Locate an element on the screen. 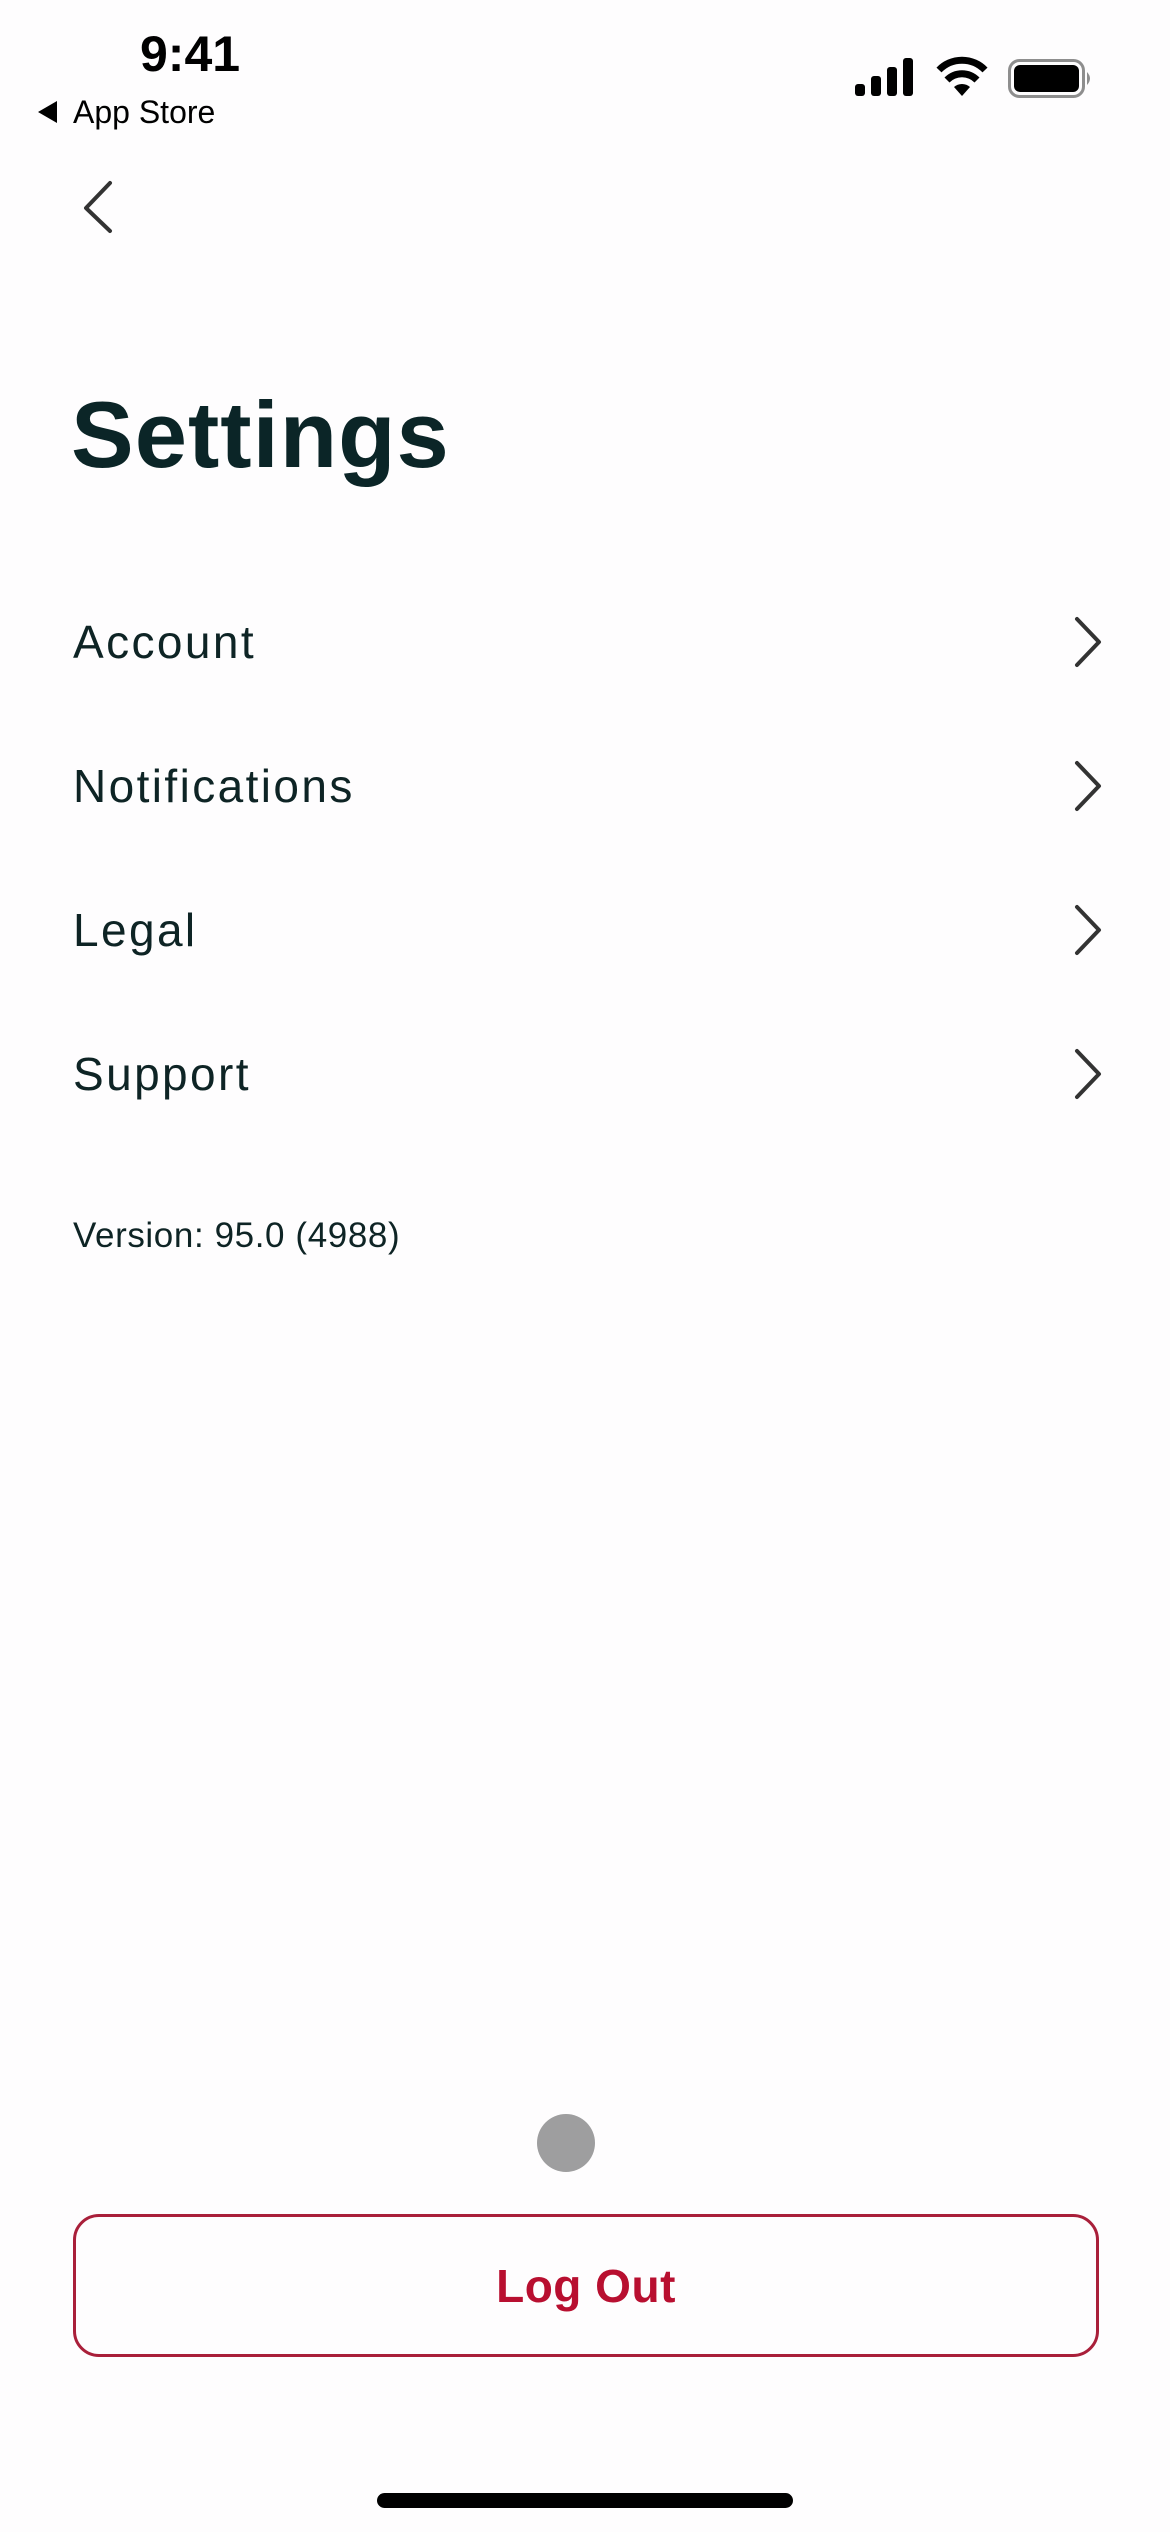 The image size is (1170, 2532). row-label: Account is located at coordinates (165, 642).